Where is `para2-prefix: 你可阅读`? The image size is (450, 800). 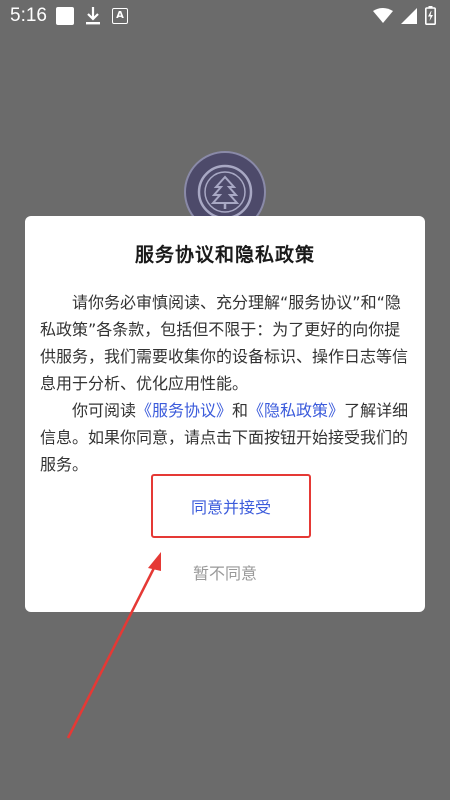 para2-prefix: 你可阅读 is located at coordinates (104, 410).